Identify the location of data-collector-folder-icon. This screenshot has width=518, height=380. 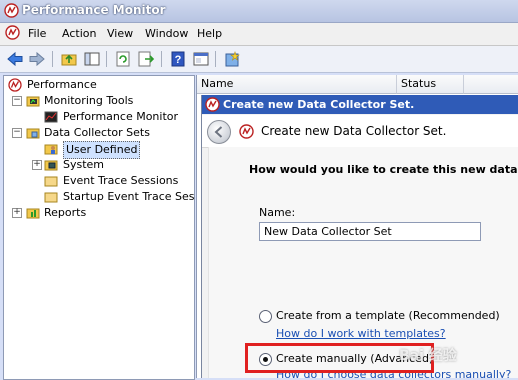
(33, 133).